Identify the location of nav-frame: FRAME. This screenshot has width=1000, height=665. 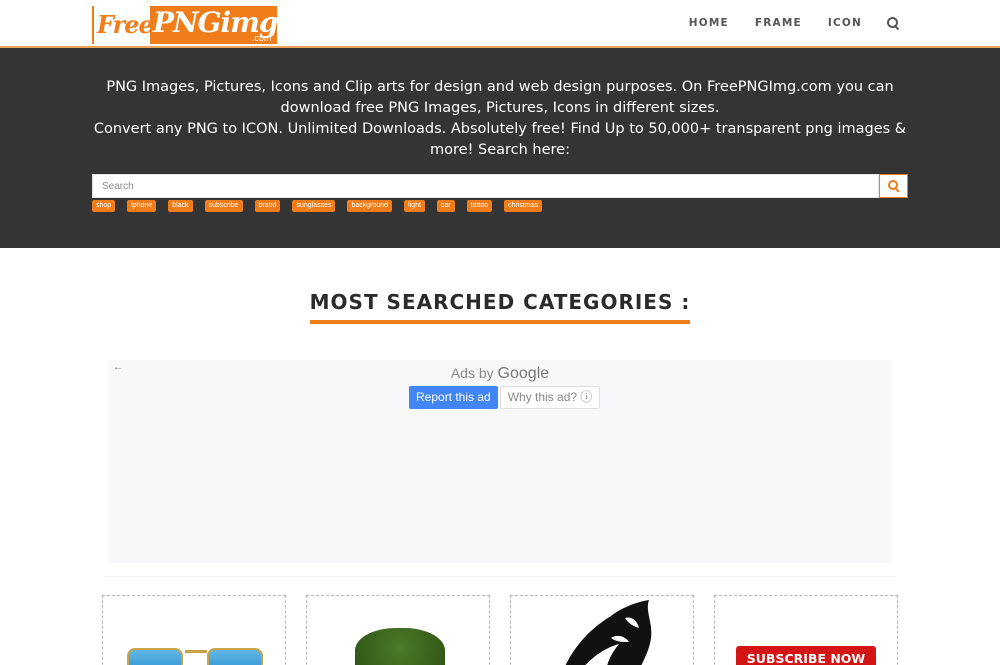
(778, 23).